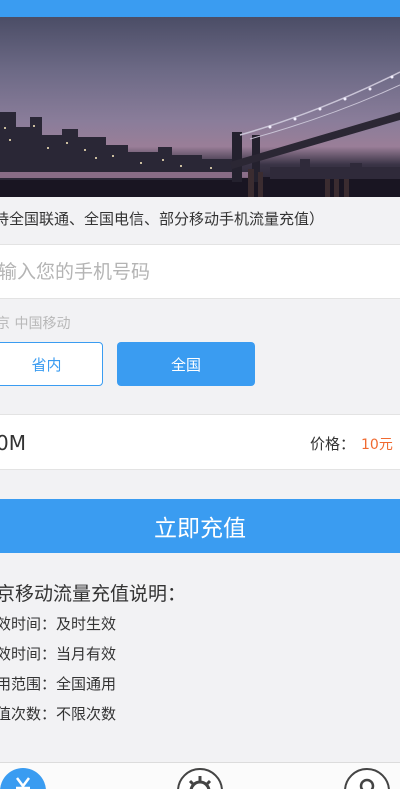  I want to click on description-line: 效时间：及时生效, so click(58, 624).